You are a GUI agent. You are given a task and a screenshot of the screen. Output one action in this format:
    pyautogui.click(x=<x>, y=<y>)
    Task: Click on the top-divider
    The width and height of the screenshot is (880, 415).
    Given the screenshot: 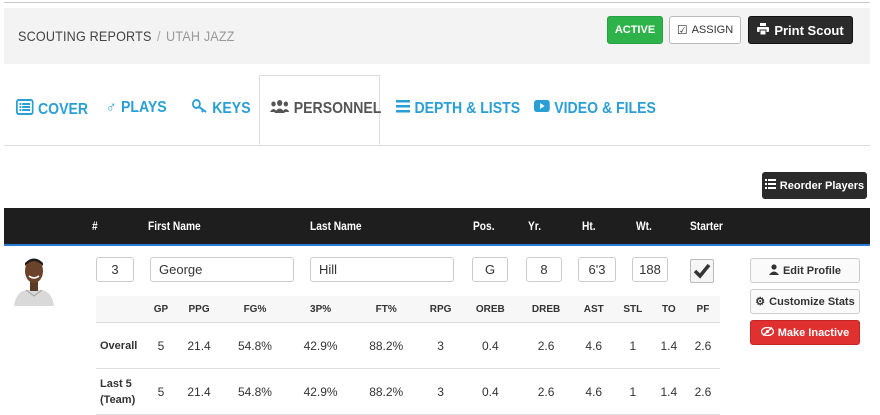 What is the action you would take?
    pyautogui.click(x=437, y=2)
    